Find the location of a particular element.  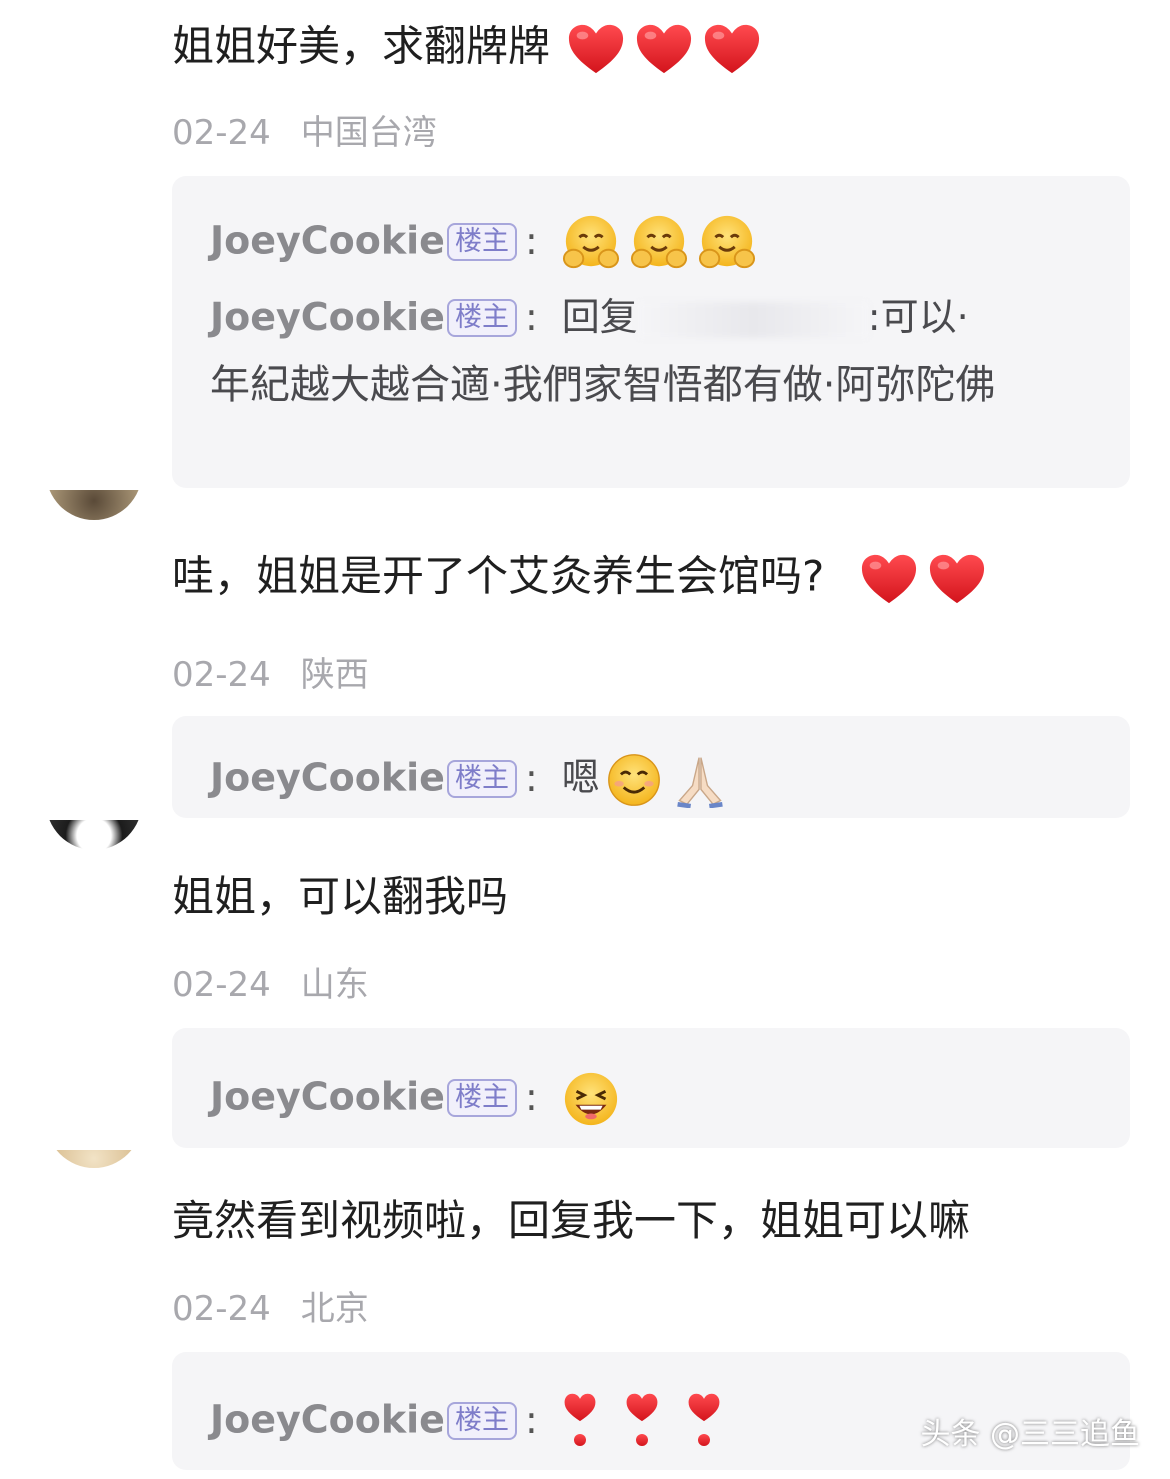

comment-text: 姐姐好美，求翻牌牌 is located at coordinates (471, 49).